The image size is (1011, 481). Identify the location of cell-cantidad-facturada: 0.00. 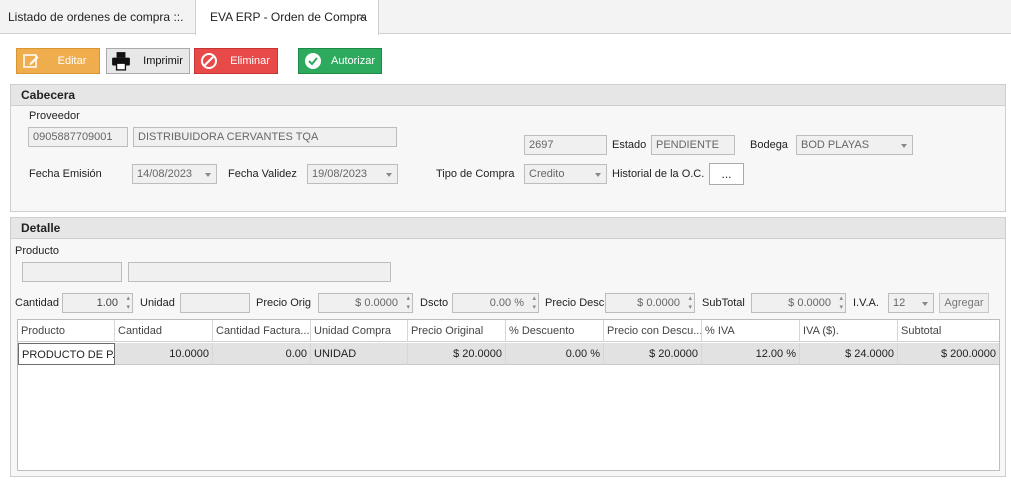
(262, 354).